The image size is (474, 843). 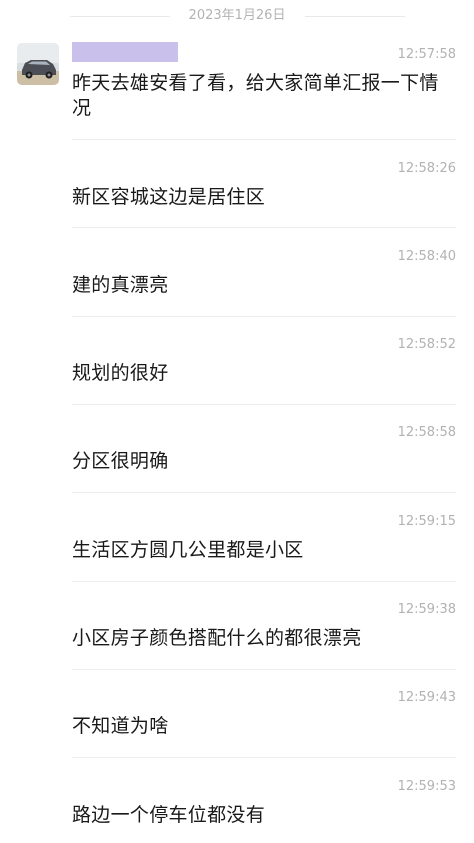 What do you see at coordinates (120, 726) in the screenshot?
I see `message-text: 不知道为啥` at bounding box center [120, 726].